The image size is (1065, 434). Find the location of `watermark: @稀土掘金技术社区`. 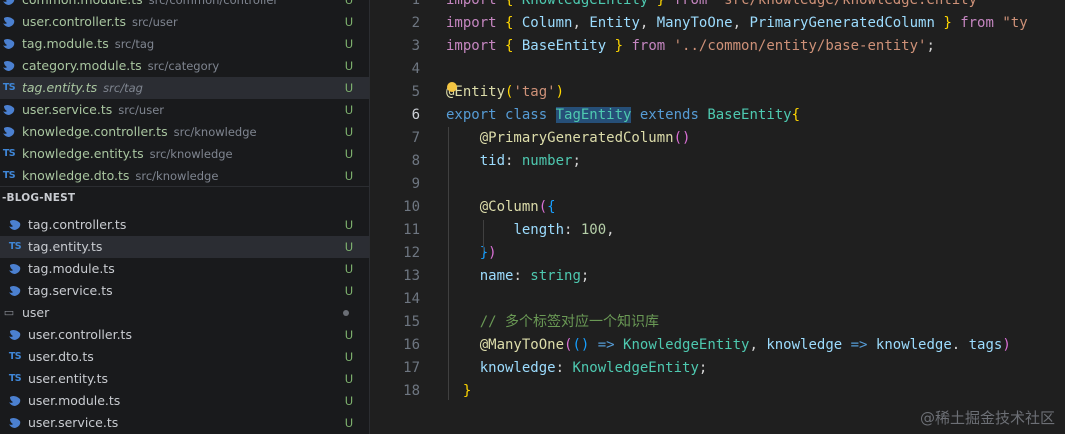

watermark: @稀土掘金技术社区 is located at coordinates (987, 418).